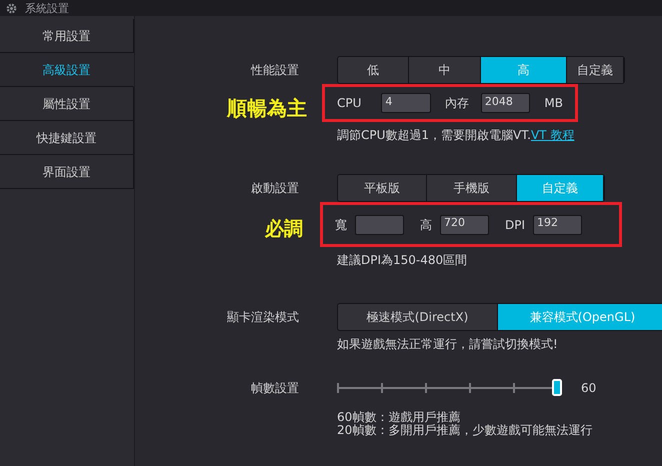 The width and height of the screenshot is (662, 466). What do you see at coordinates (445, 70) in the screenshot?
I see `segment-tab: 中` at bounding box center [445, 70].